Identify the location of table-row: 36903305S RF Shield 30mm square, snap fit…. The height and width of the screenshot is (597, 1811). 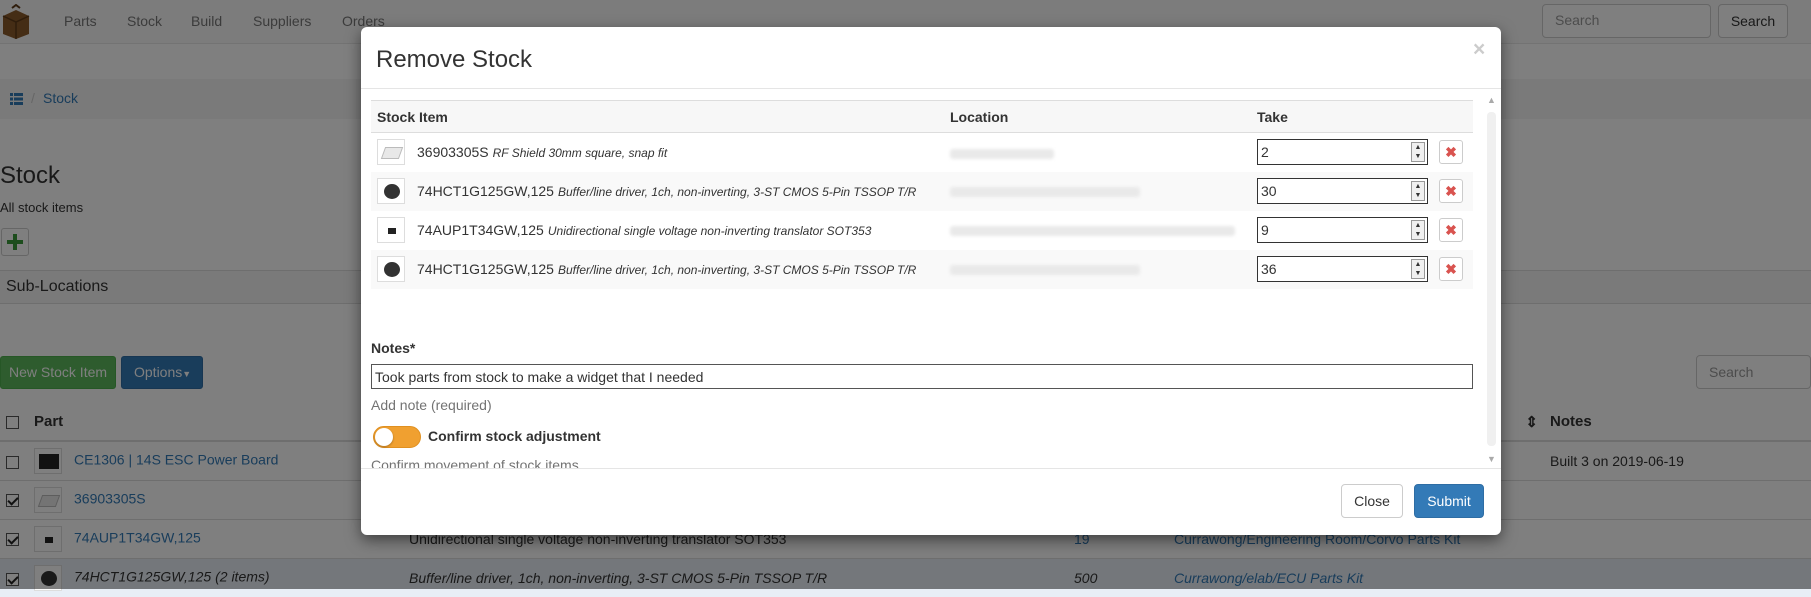
(922, 152).